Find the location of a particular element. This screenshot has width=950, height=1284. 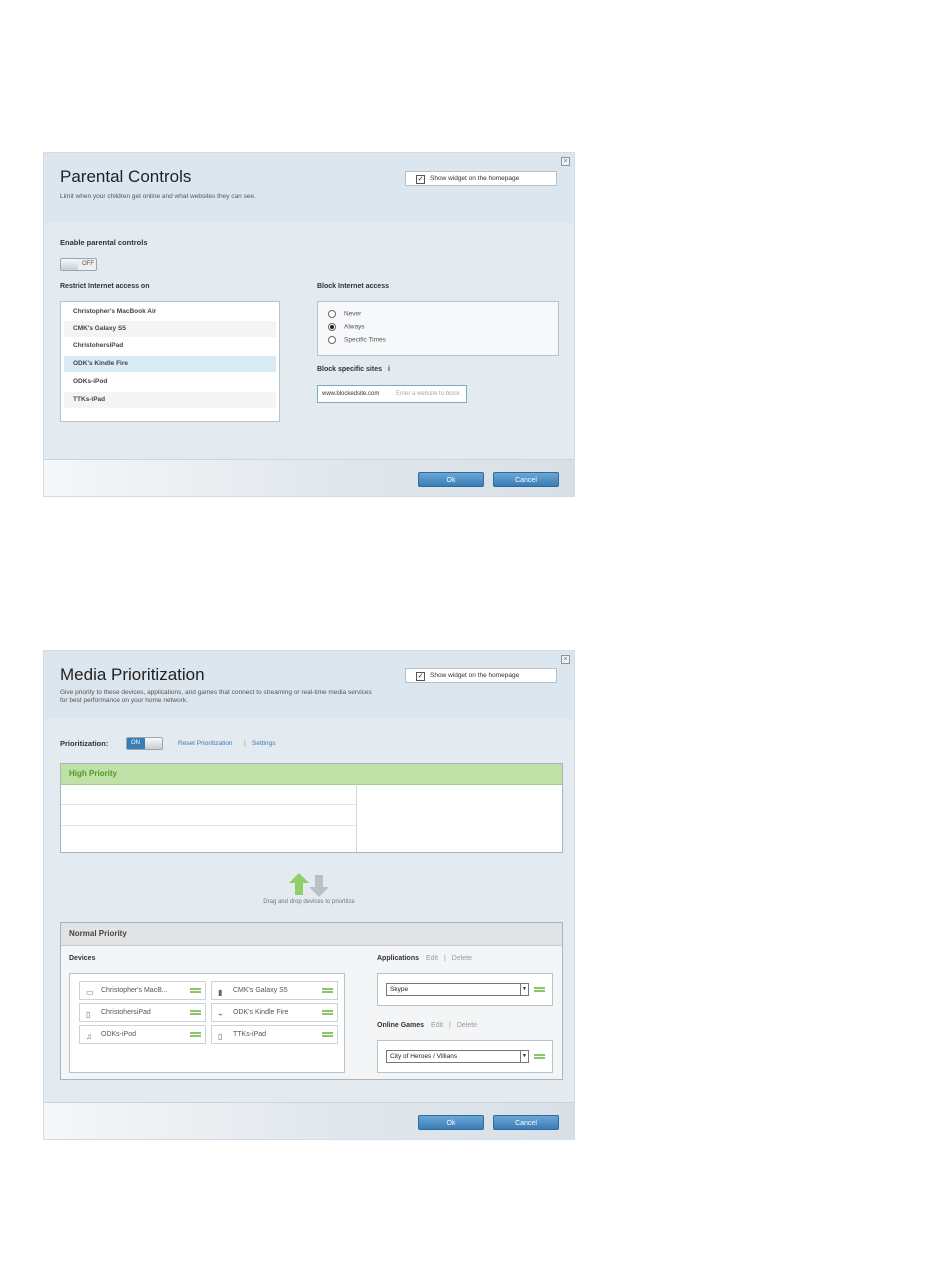

list-item: TTKs-iPad is located at coordinates (170, 400).